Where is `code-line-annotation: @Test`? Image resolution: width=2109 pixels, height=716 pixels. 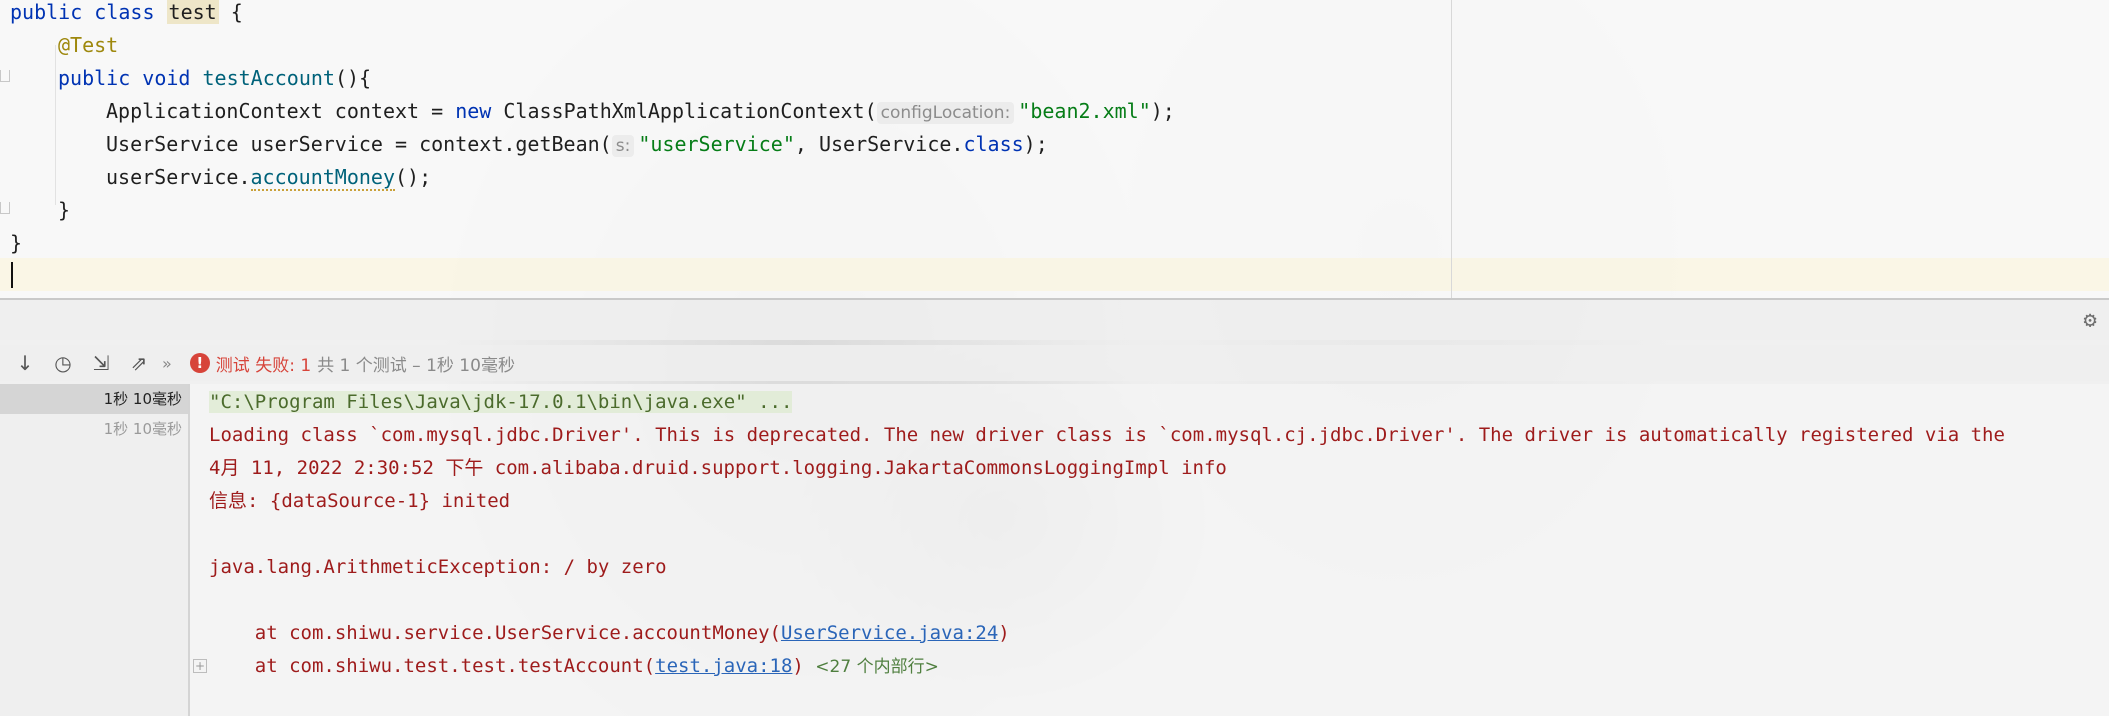
code-line-annotation: @Test is located at coordinates (64, 45).